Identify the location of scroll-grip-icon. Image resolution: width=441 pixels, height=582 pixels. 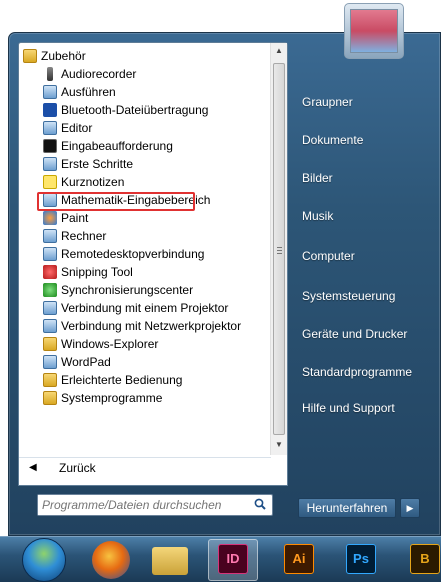
(279, 250).